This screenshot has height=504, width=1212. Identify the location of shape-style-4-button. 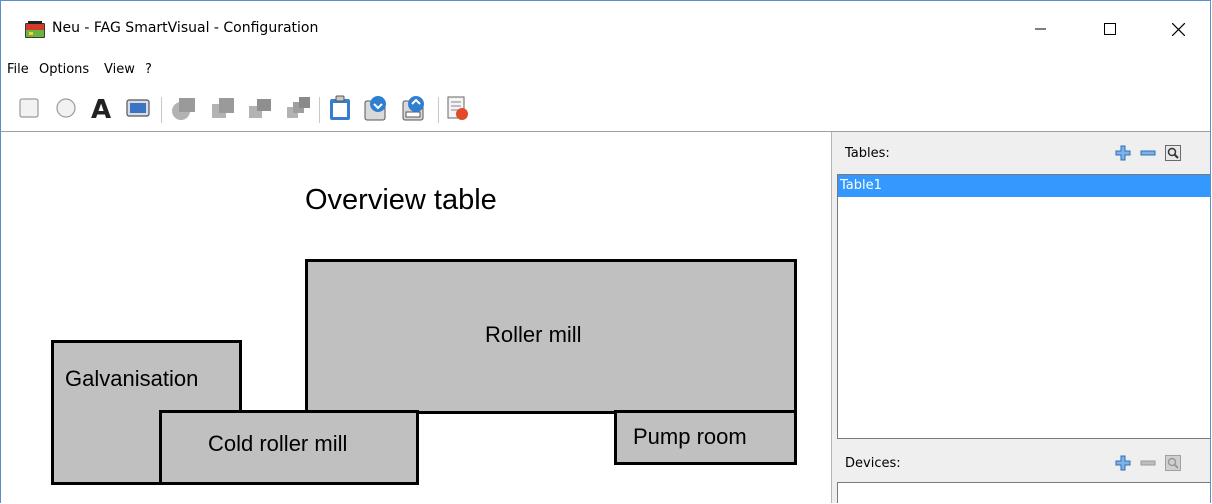
(298, 108).